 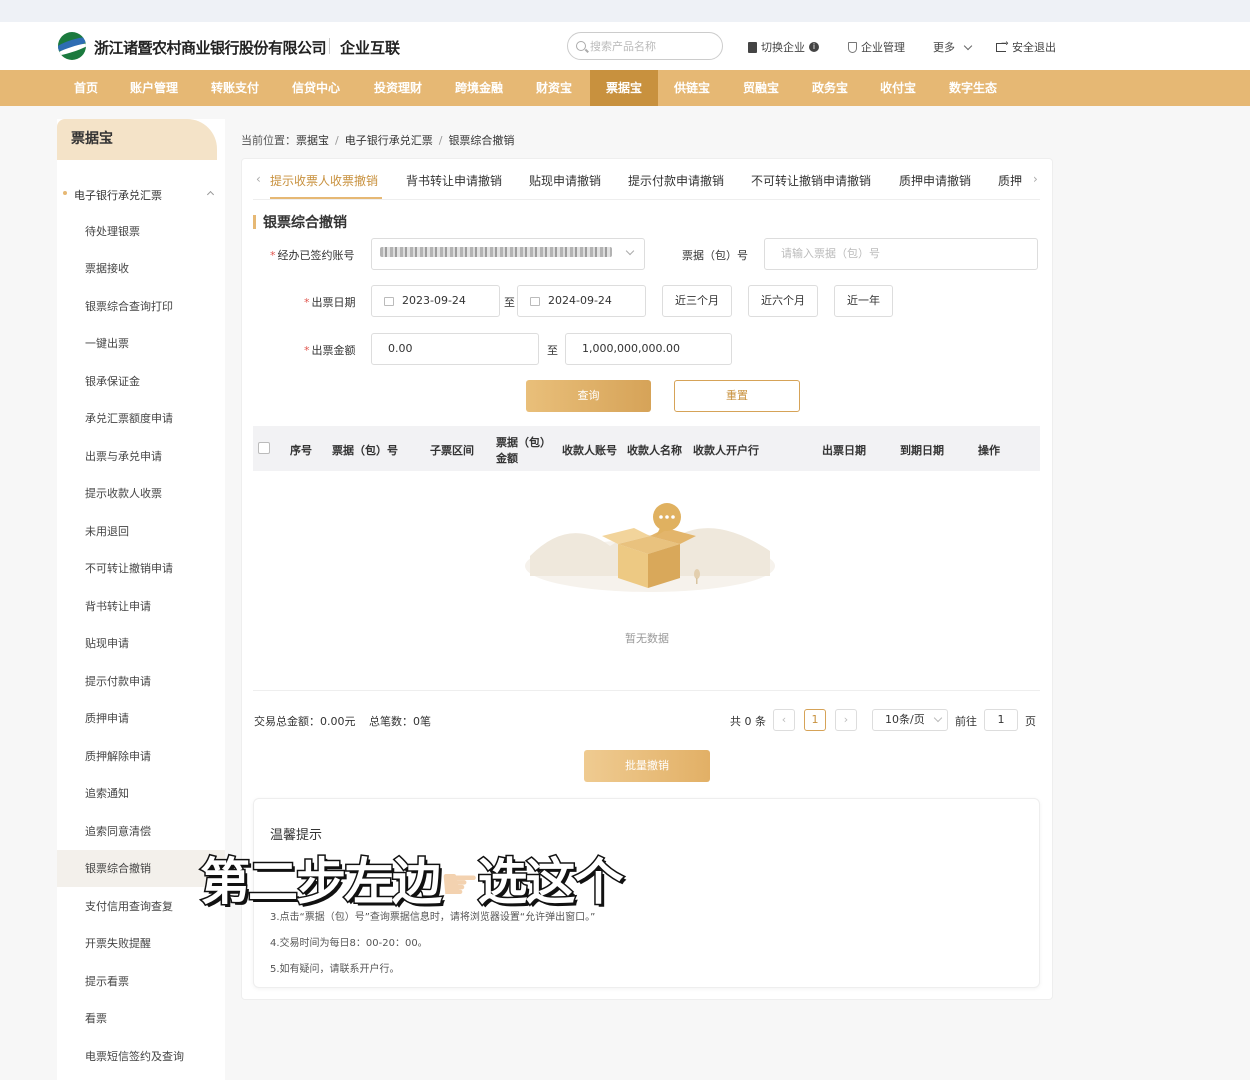 I want to click on sidebar-item: 提示收款人收票, so click(x=141, y=493).